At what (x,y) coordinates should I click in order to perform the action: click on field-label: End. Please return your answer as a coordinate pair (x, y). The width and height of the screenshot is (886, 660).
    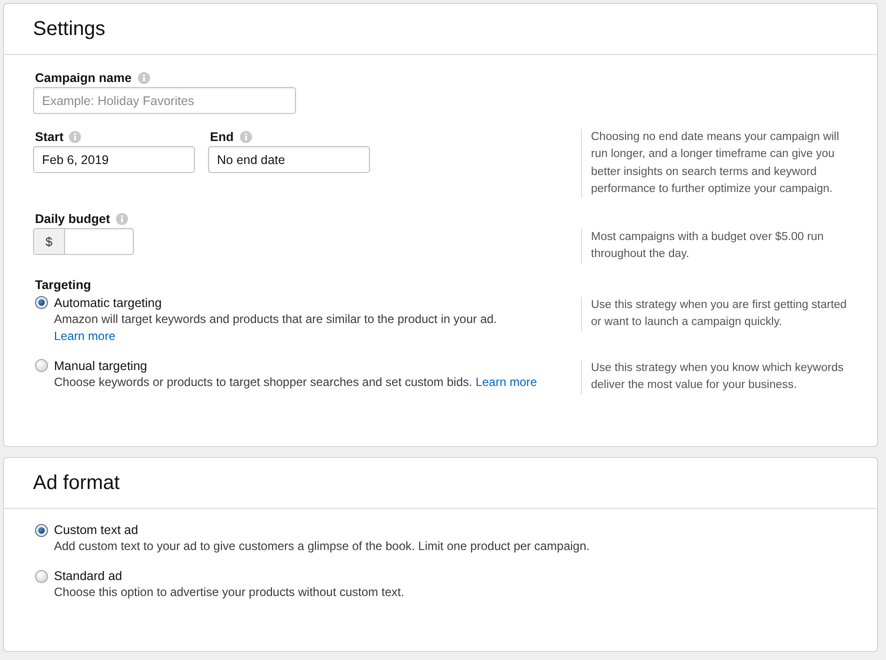
    Looking at the image, I should click on (222, 137).